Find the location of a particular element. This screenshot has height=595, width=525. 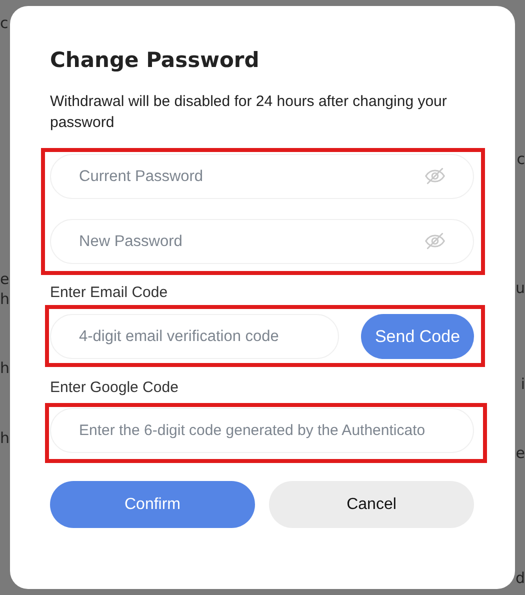

background-text: d is located at coordinates (520, 578).